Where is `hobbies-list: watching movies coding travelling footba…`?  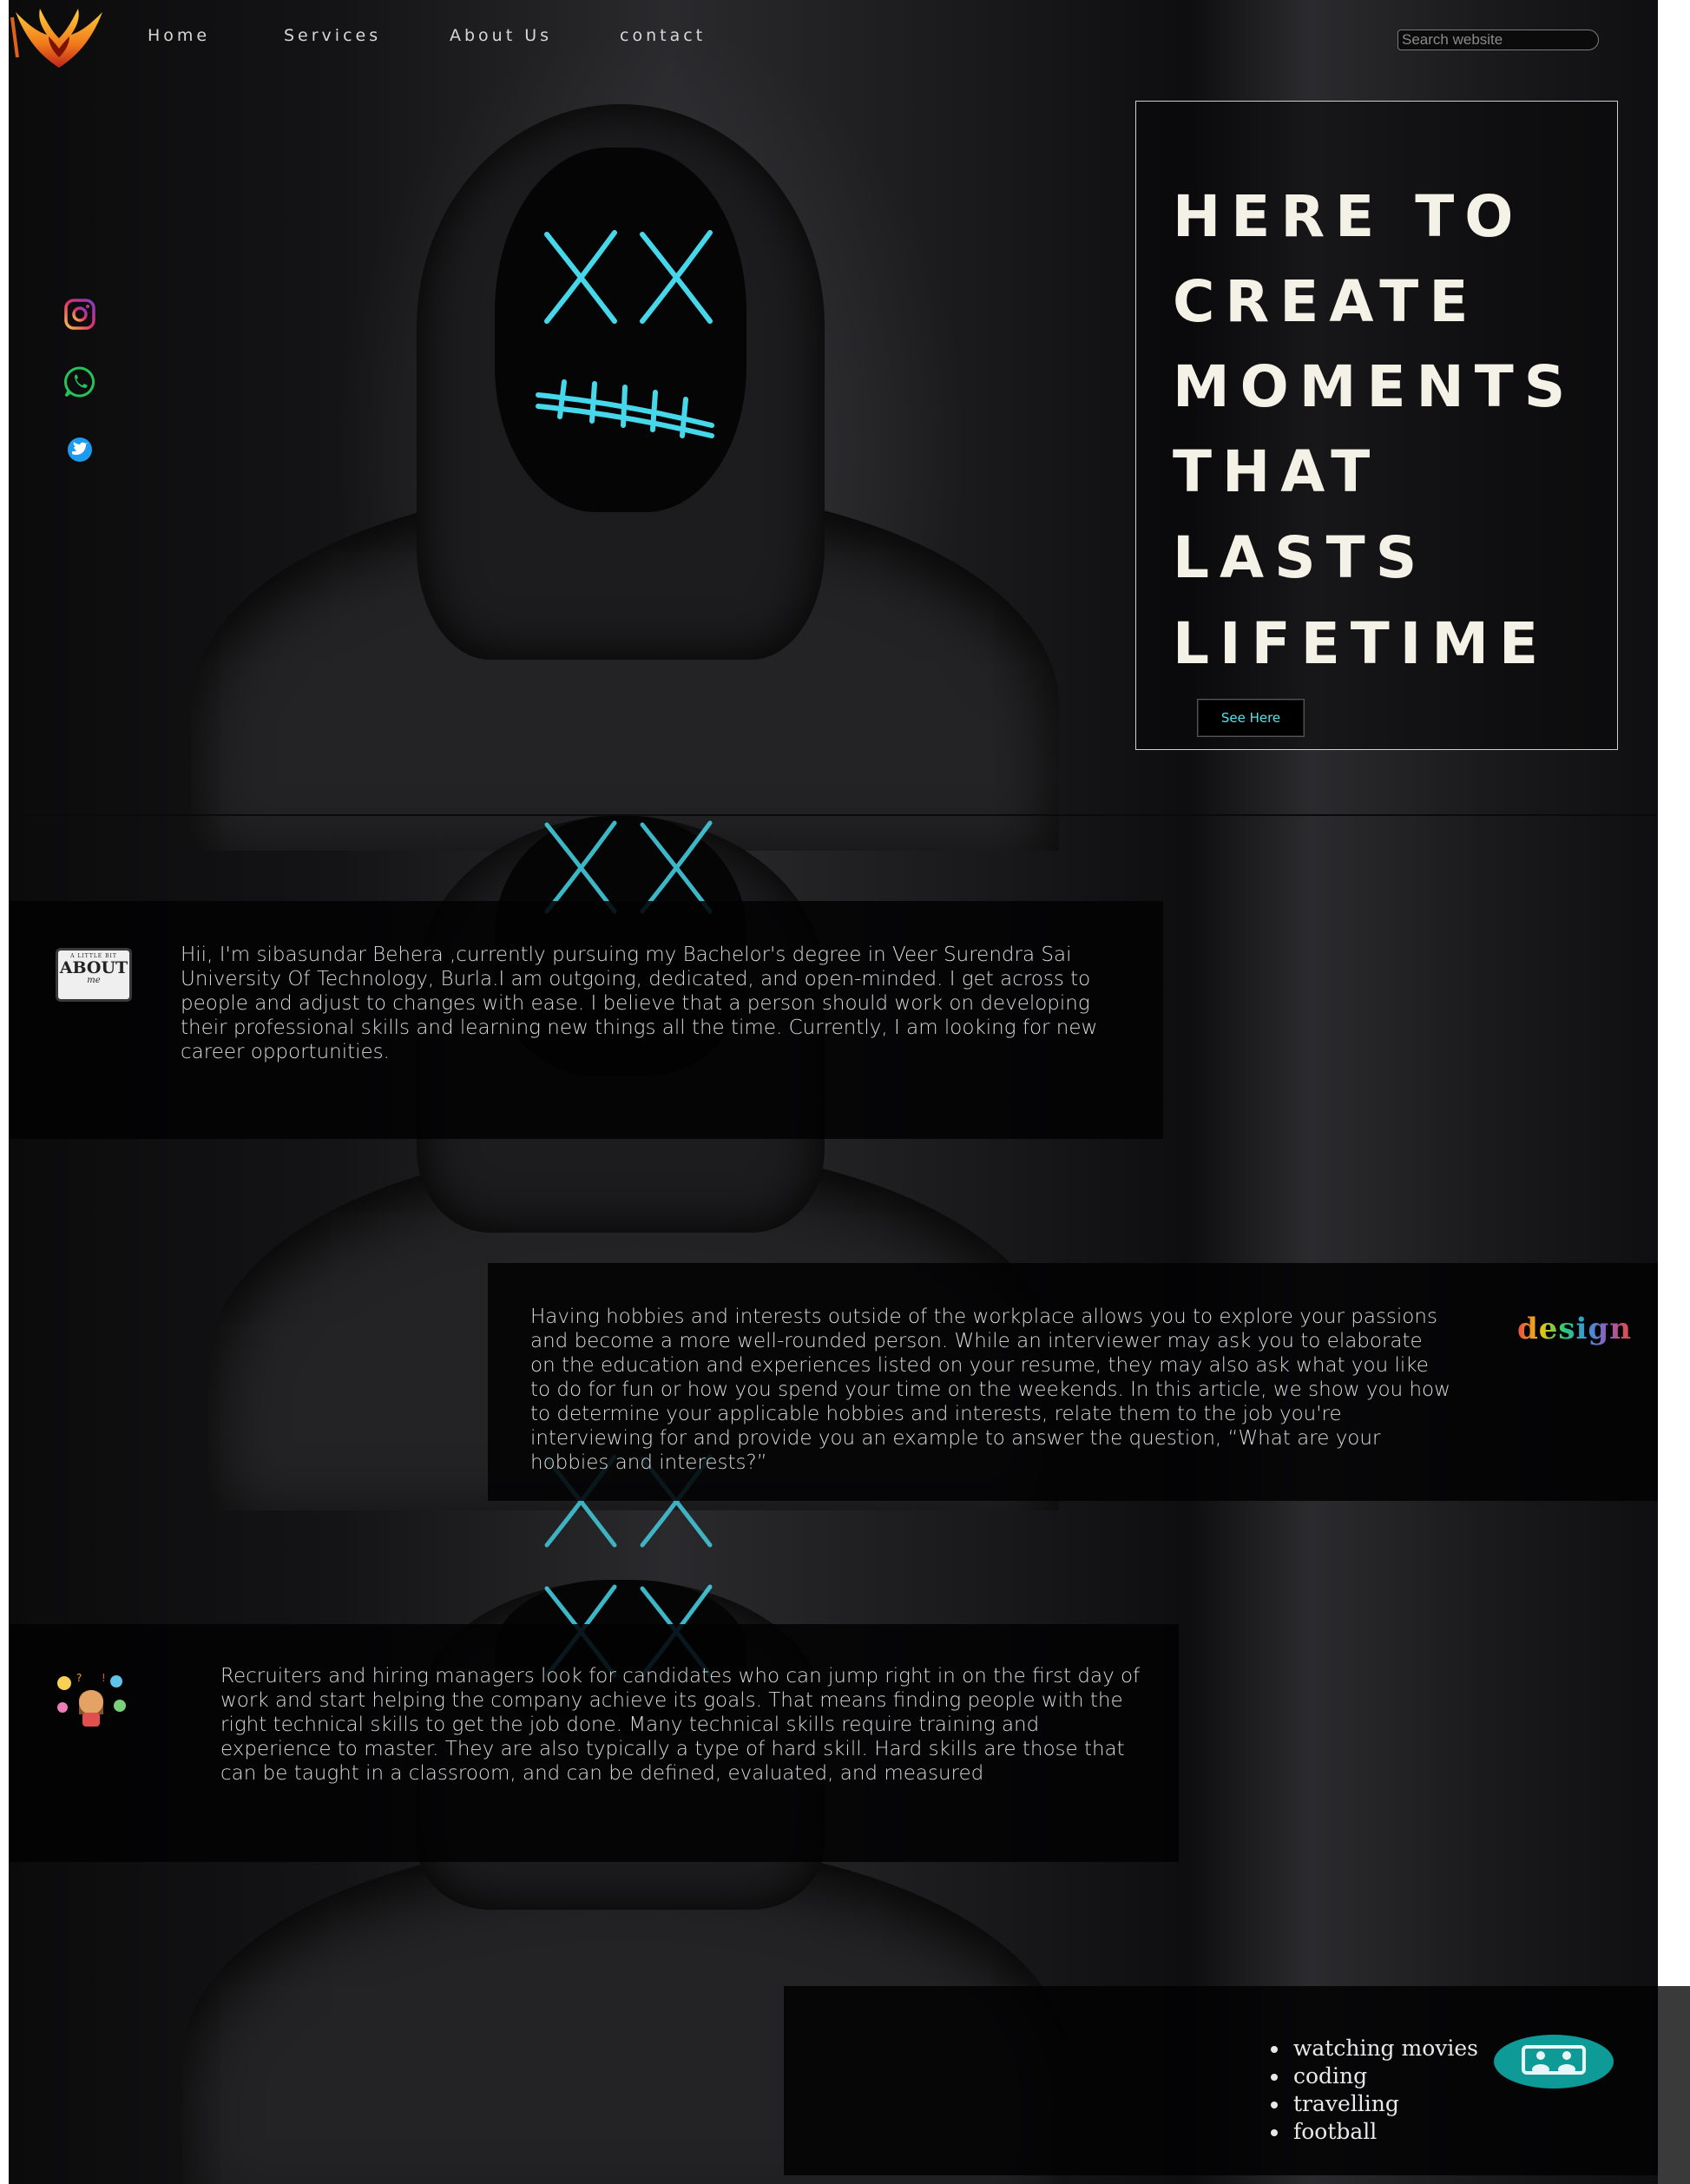 hobbies-list: watching movies coding travelling footba… is located at coordinates (1372, 2090).